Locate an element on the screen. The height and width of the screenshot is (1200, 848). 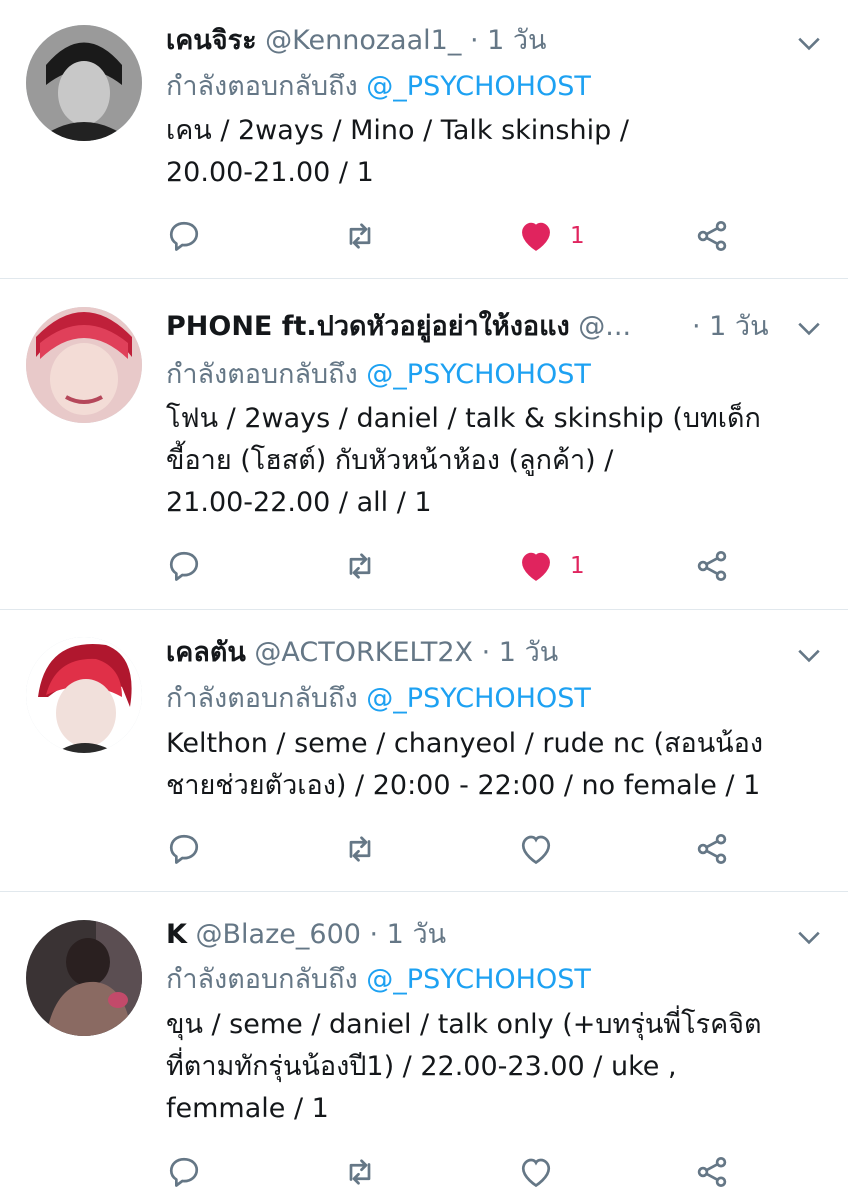
tweet-text-line: 21.00-22.00 / all / 1 is located at coordinates (299, 502).